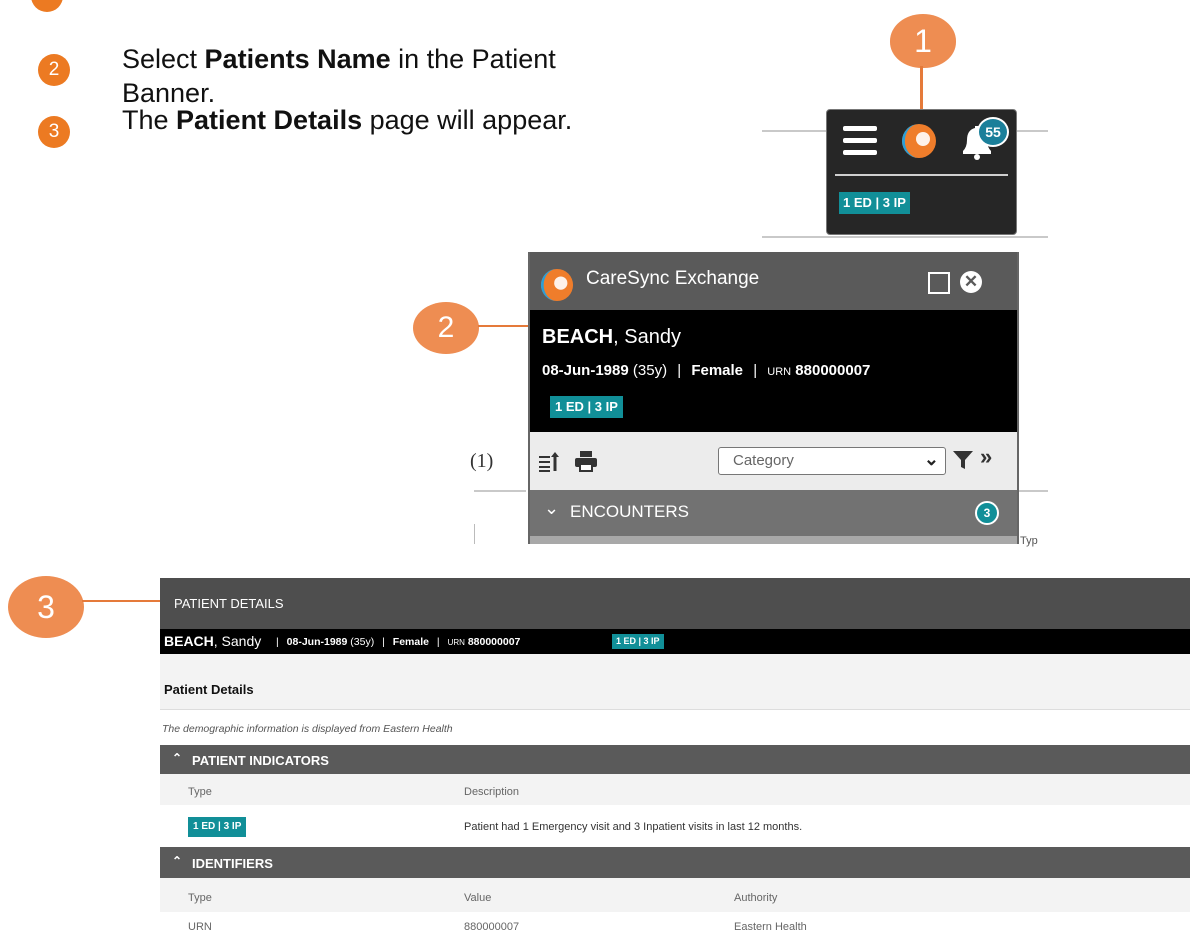 The image size is (1190, 930). I want to click on callout-2: 2, so click(446, 328).